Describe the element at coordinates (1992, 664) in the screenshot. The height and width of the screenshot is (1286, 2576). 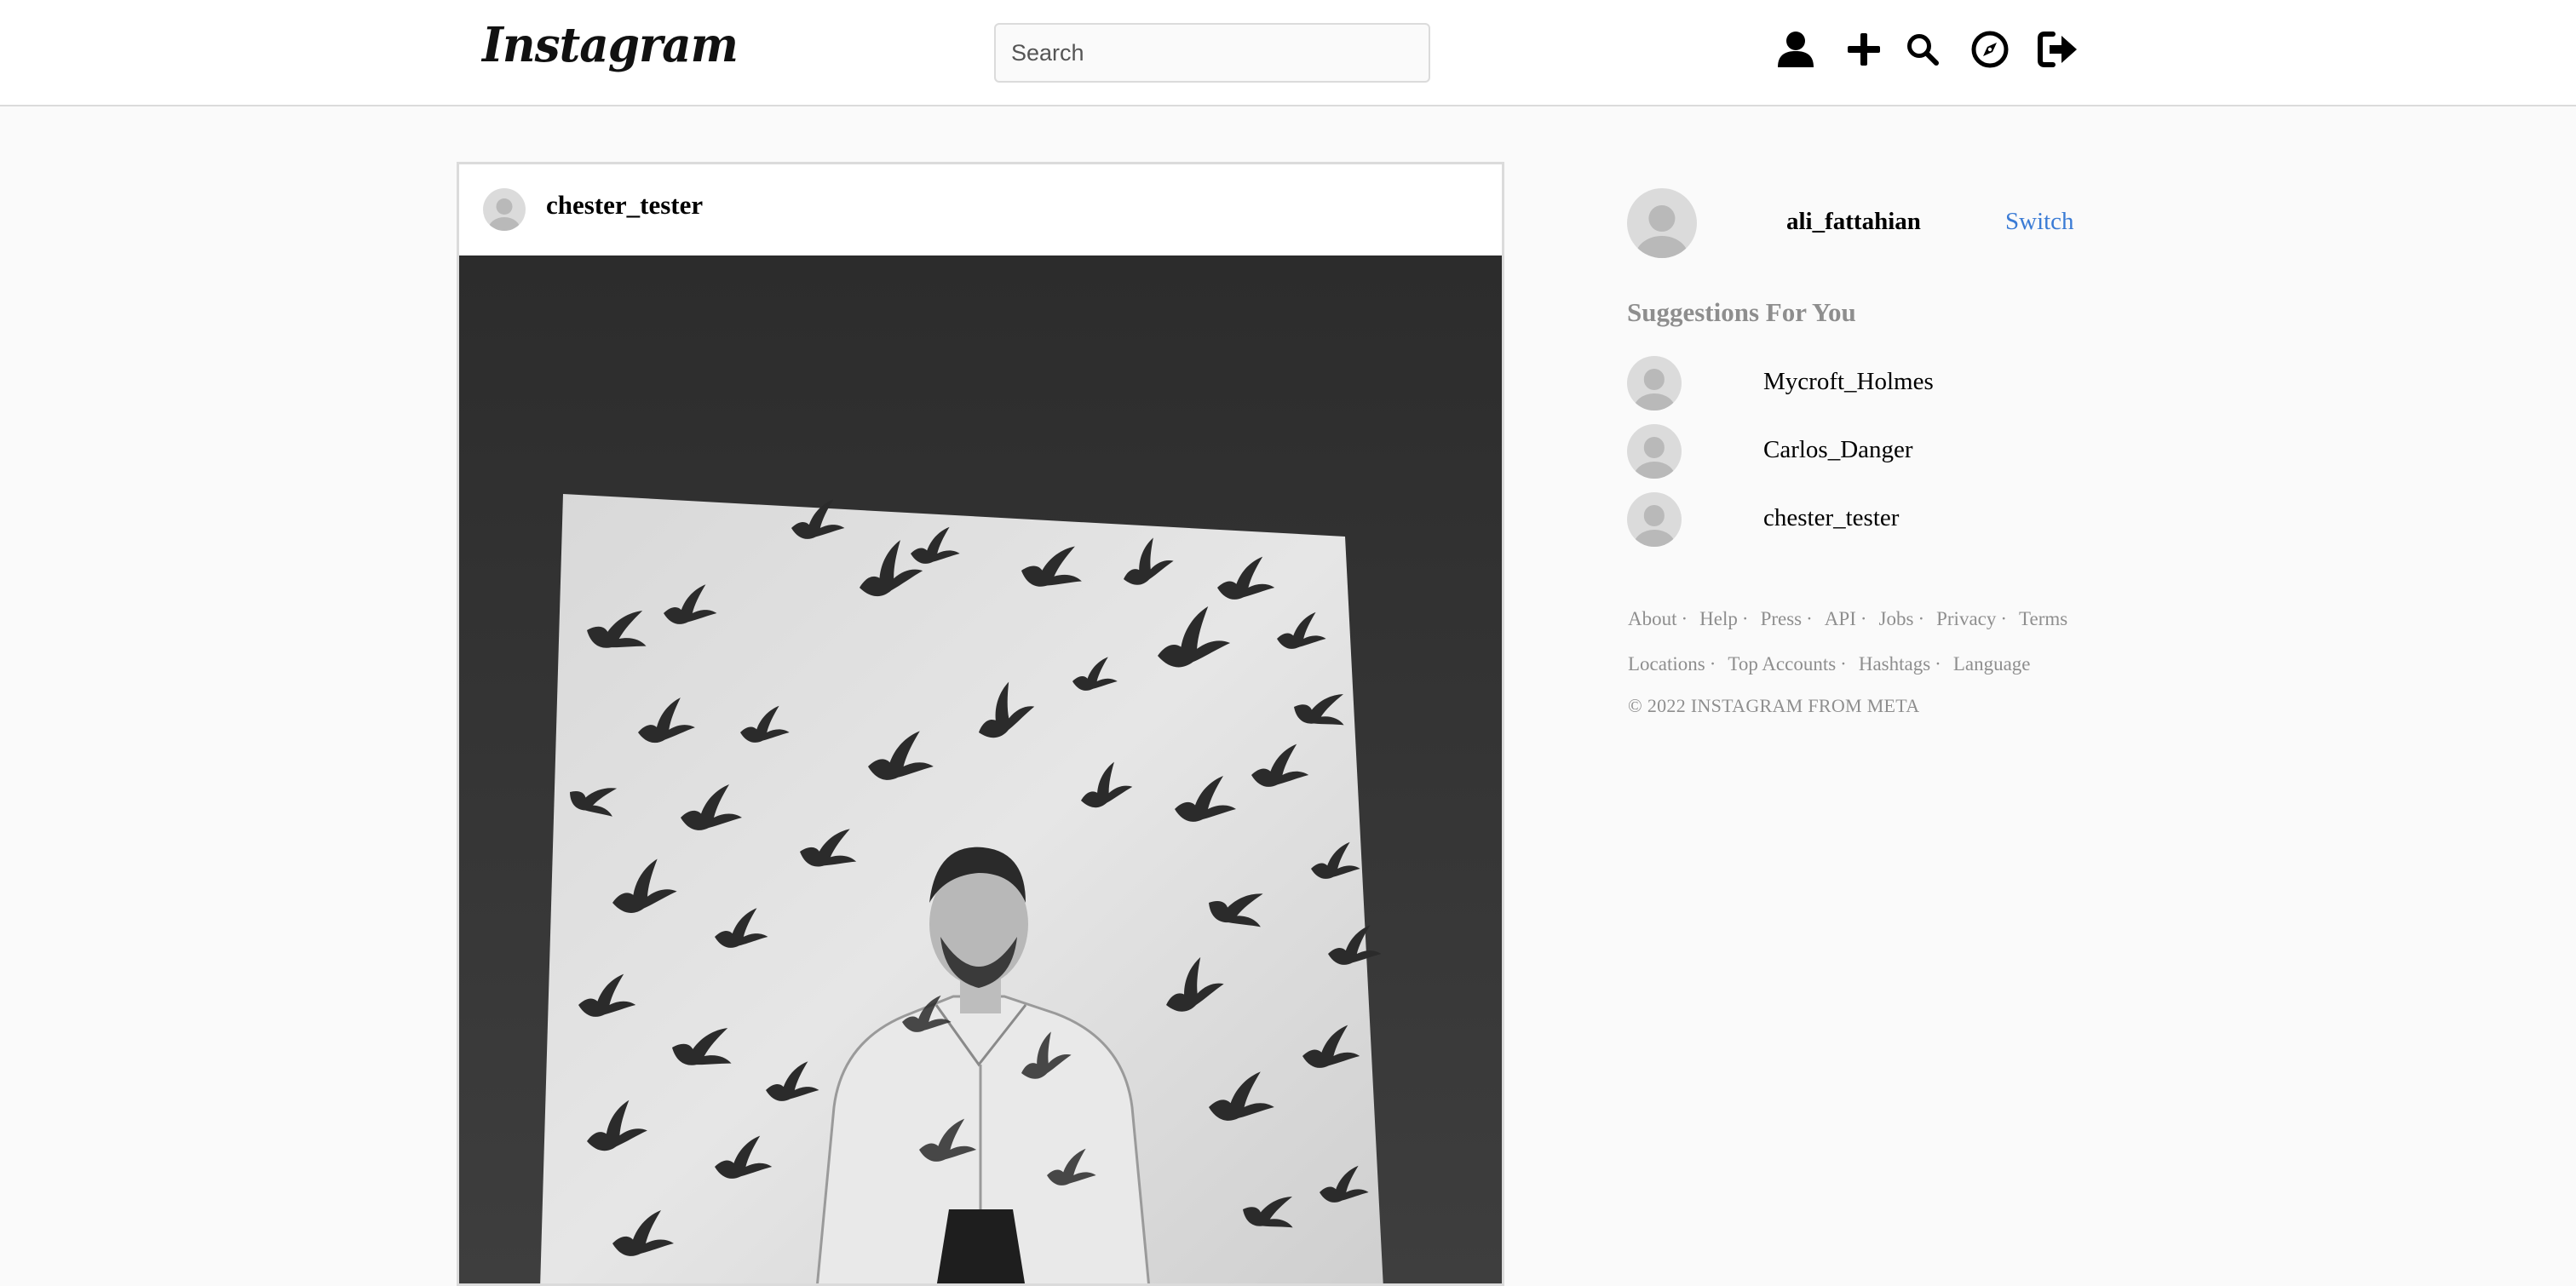
I see `footer-link-language: Language` at that location.